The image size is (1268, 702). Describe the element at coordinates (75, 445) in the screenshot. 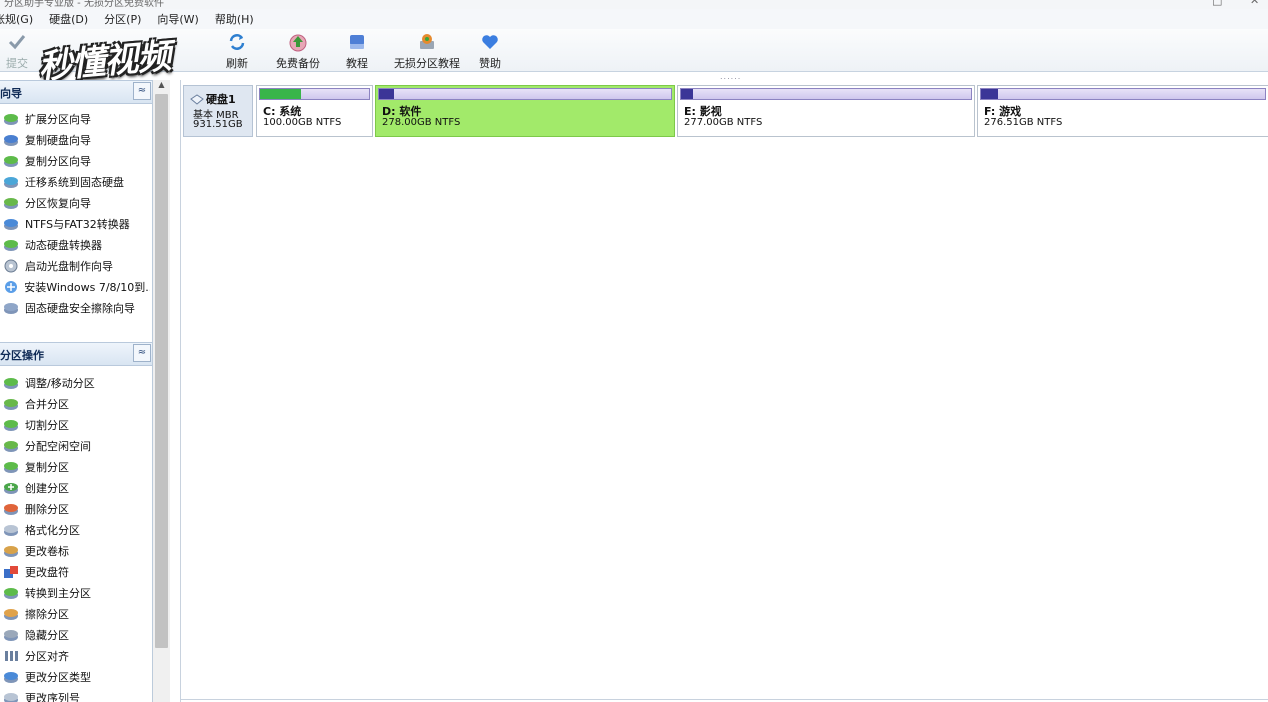

I see `sidebar-item-allocate: 分配空闲空间` at that location.